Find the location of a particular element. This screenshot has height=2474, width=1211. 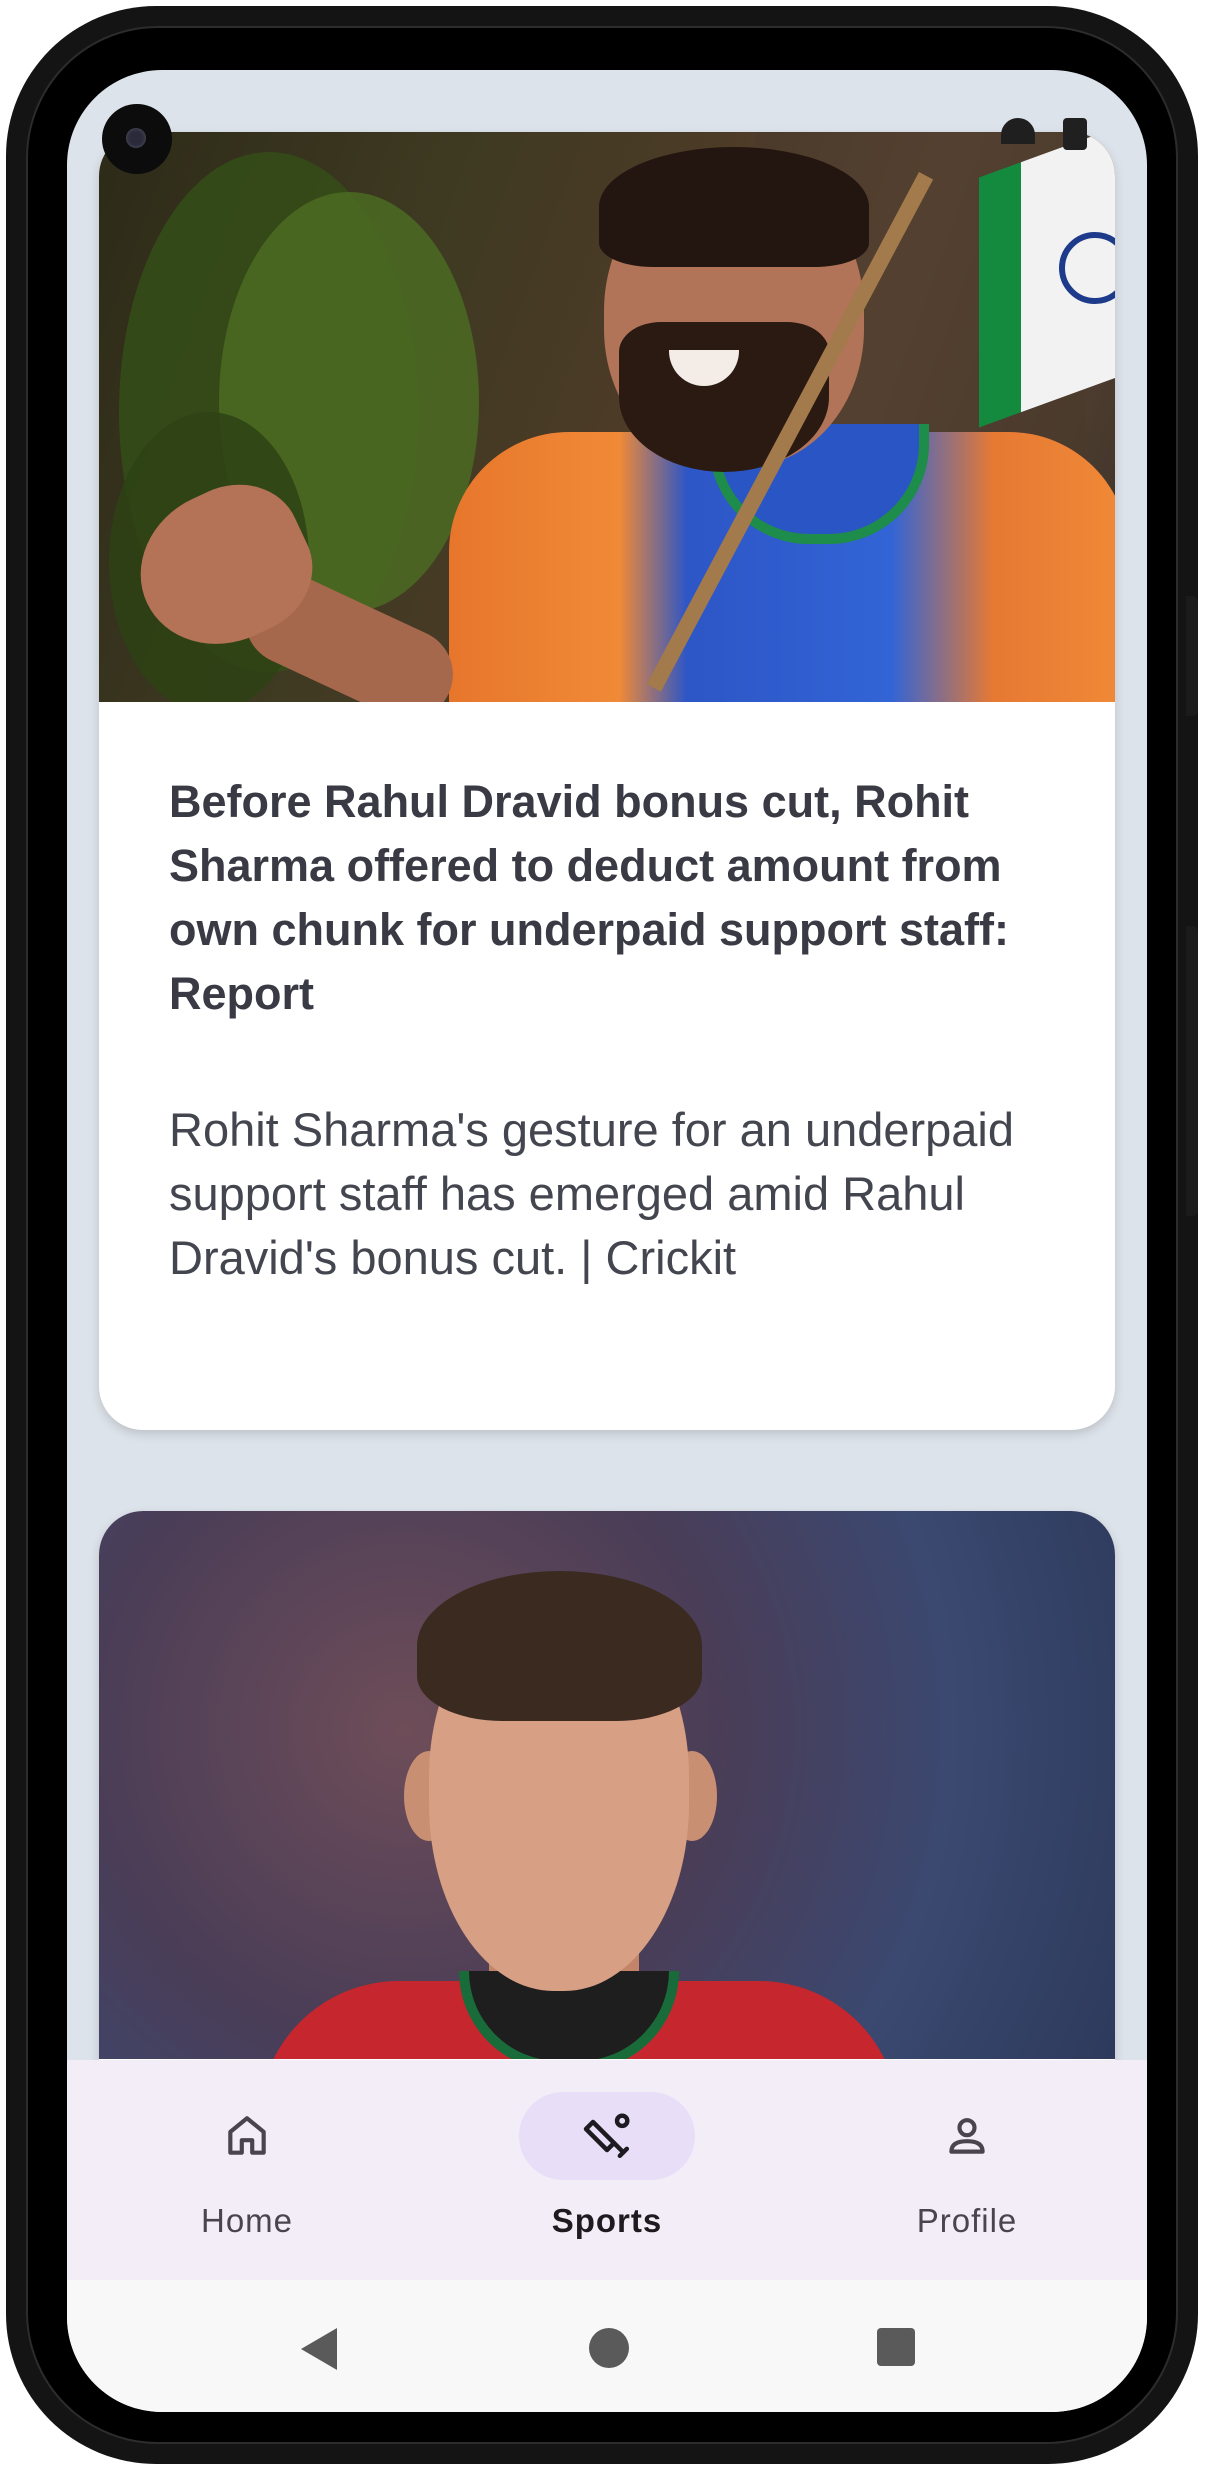

wifi-icon is located at coordinates (1018, 131).